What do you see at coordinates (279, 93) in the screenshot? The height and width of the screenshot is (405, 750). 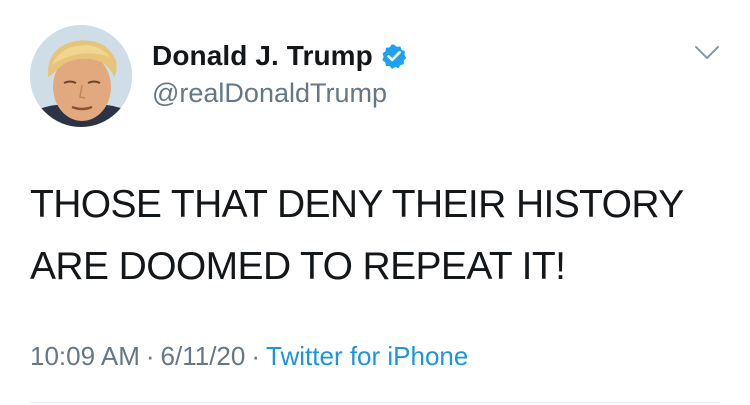 I see `user-handle: @realDonaldTrump` at bounding box center [279, 93].